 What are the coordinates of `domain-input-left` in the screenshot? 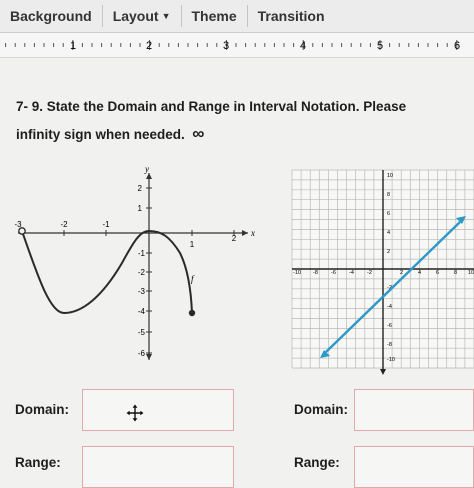 It's located at (158, 410).